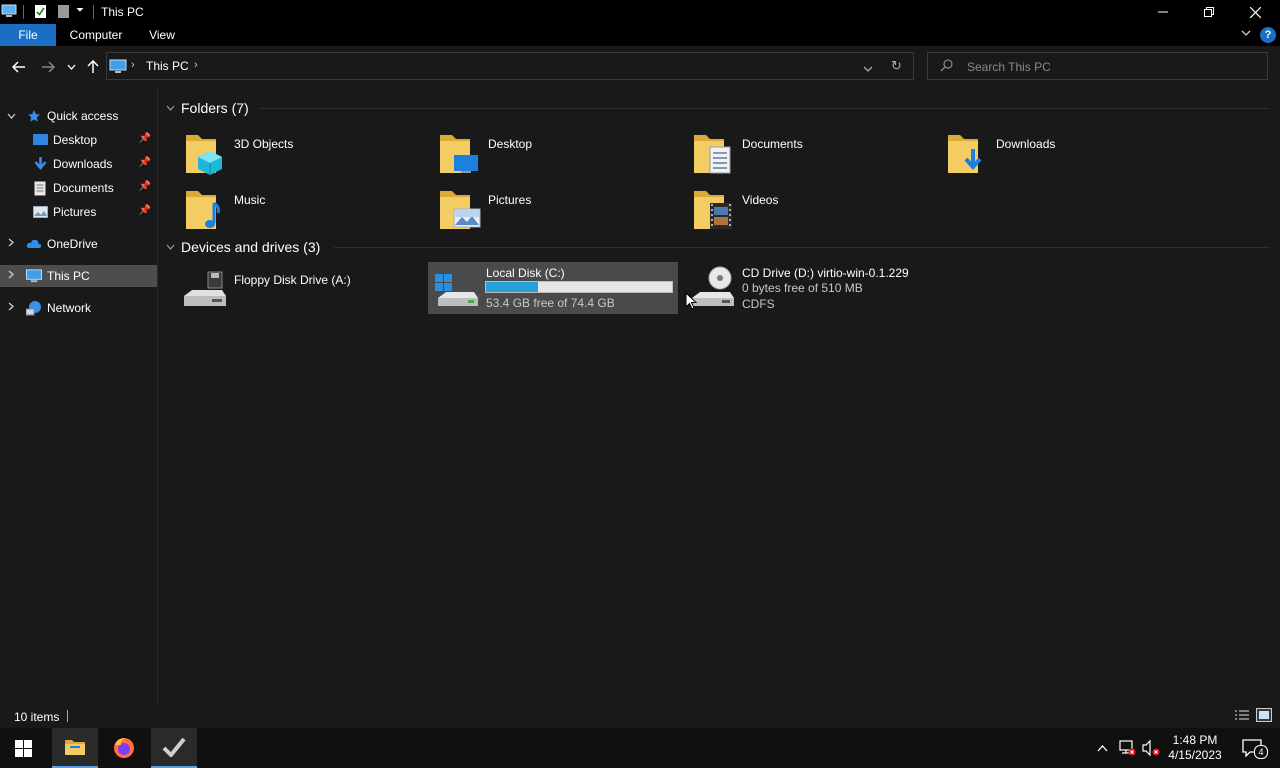 The width and height of the screenshot is (1280, 768). What do you see at coordinates (1151, 748) in the screenshot?
I see `volume-button` at bounding box center [1151, 748].